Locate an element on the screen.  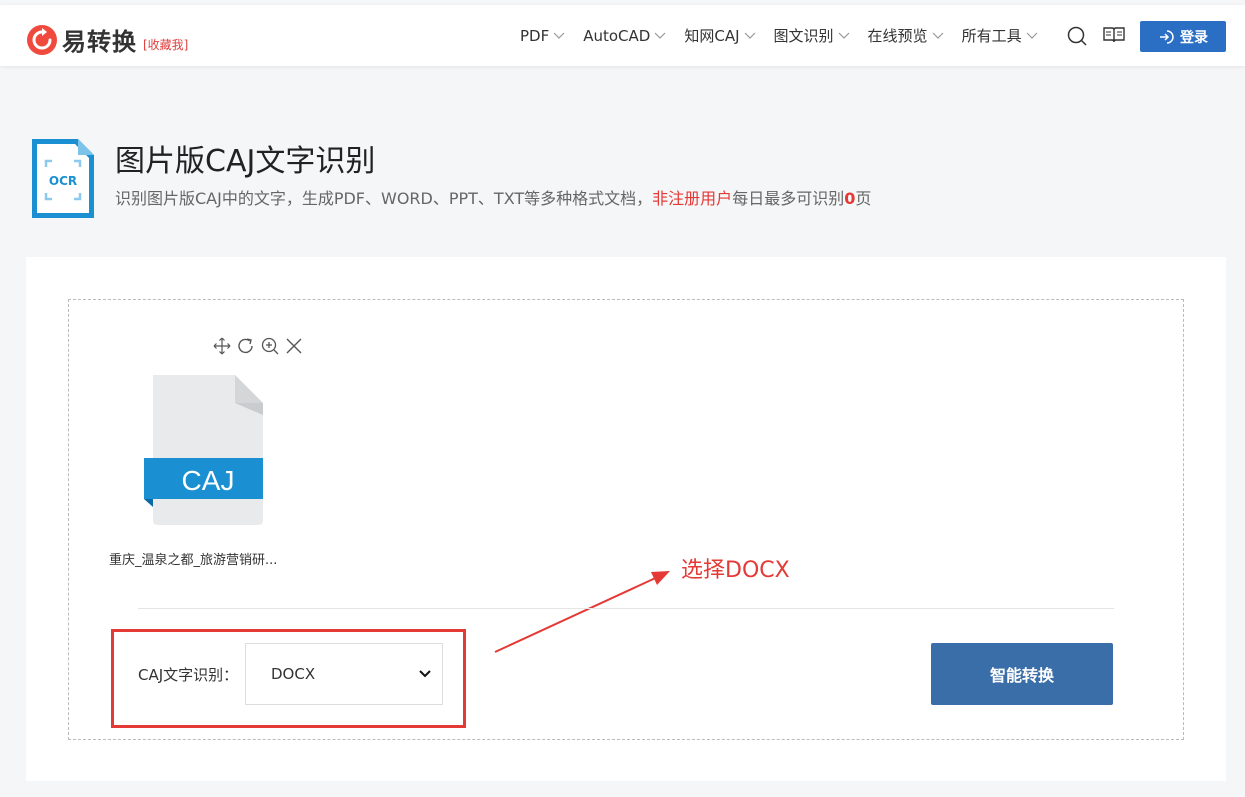
annotation-text: 选择DOCX is located at coordinates (735, 570).